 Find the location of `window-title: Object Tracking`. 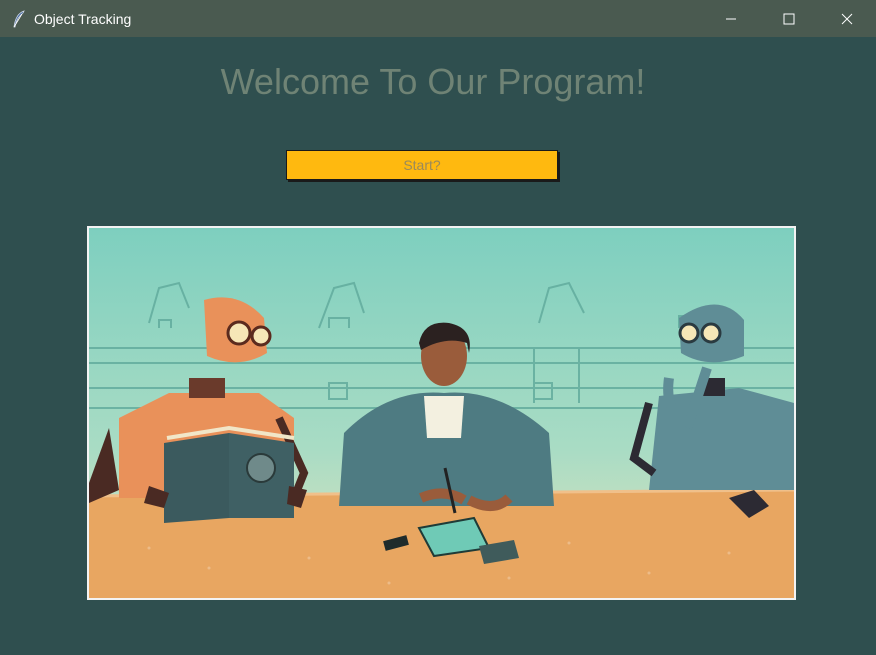

window-title: Object Tracking is located at coordinates (83, 18).